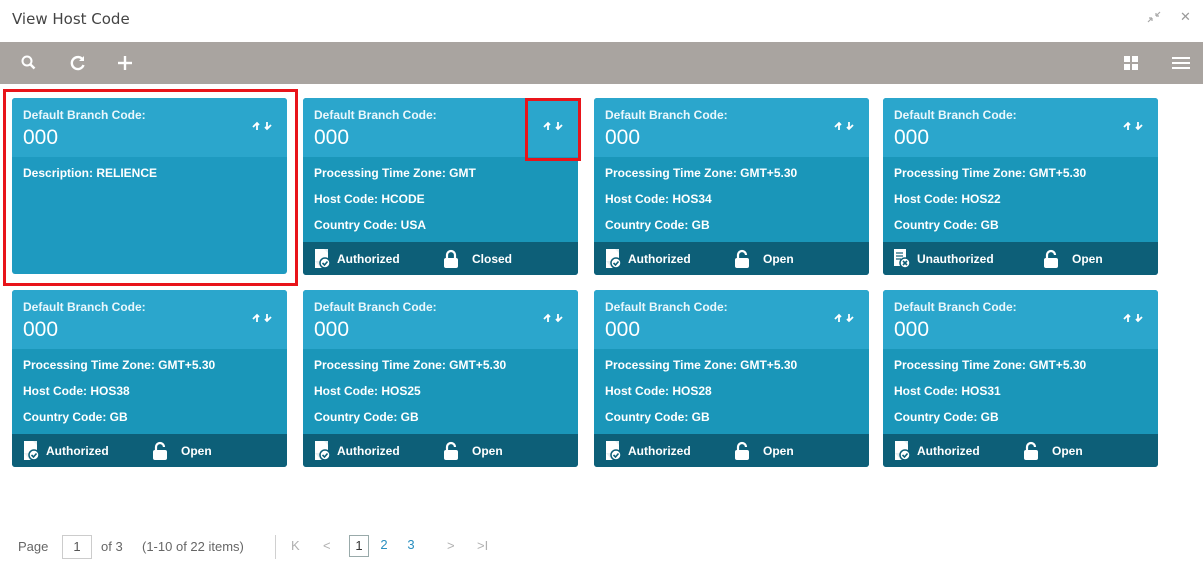 The width and height of the screenshot is (1203, 562). Describe the element at coordinates (367, 391) in the screenshot. I see `card-field: Host Code: HOS25` at that location.